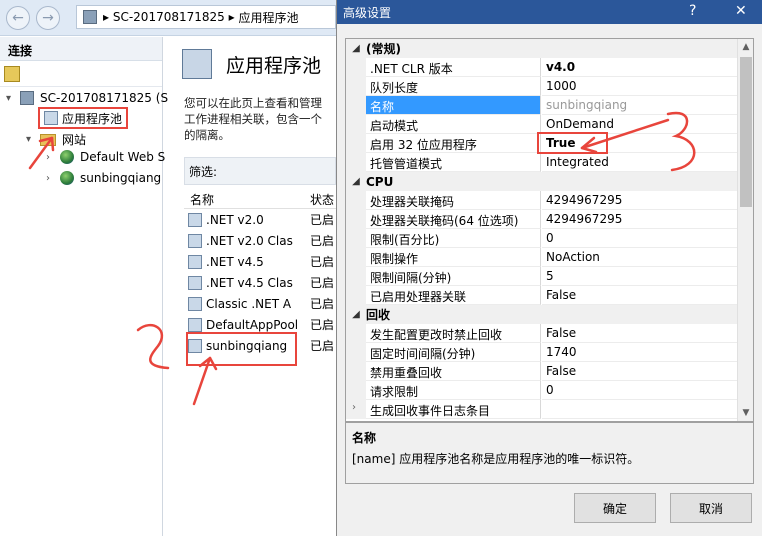  I want to click on property-value, so click(640, 409).